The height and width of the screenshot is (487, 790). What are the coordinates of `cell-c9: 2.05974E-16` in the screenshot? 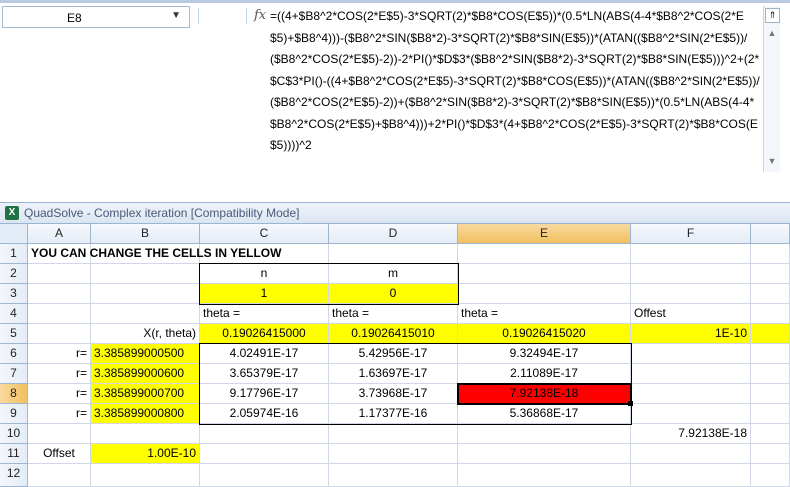 It's located at (264, 414).